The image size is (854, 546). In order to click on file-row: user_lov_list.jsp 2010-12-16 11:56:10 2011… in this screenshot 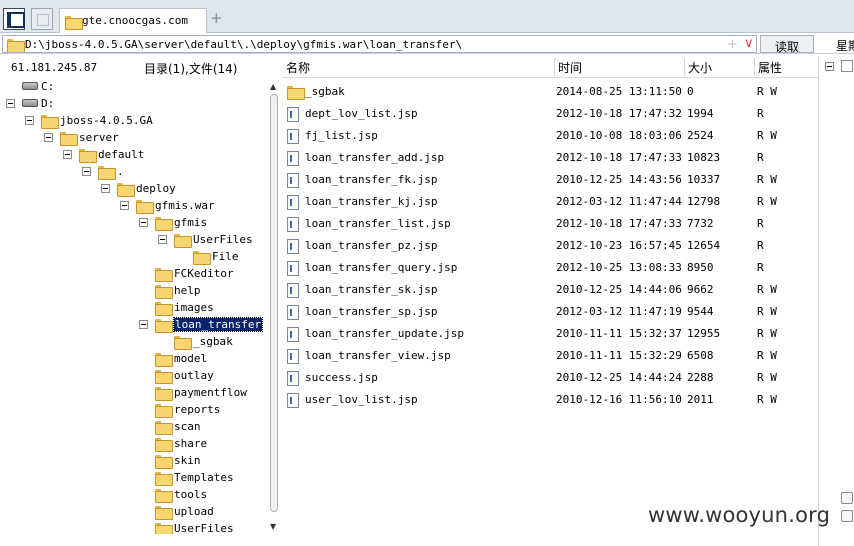, I will do `click(550, 399)`.